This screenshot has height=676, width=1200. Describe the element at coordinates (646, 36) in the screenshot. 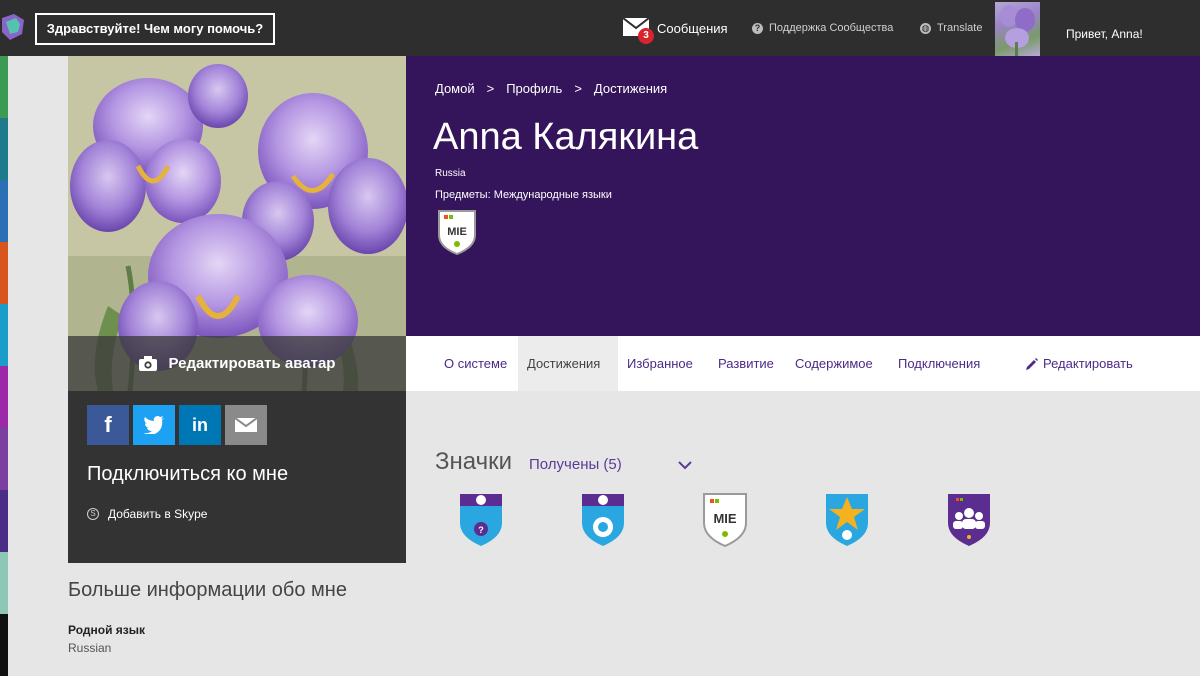

I see `messages-count-badge: 3` at that location.